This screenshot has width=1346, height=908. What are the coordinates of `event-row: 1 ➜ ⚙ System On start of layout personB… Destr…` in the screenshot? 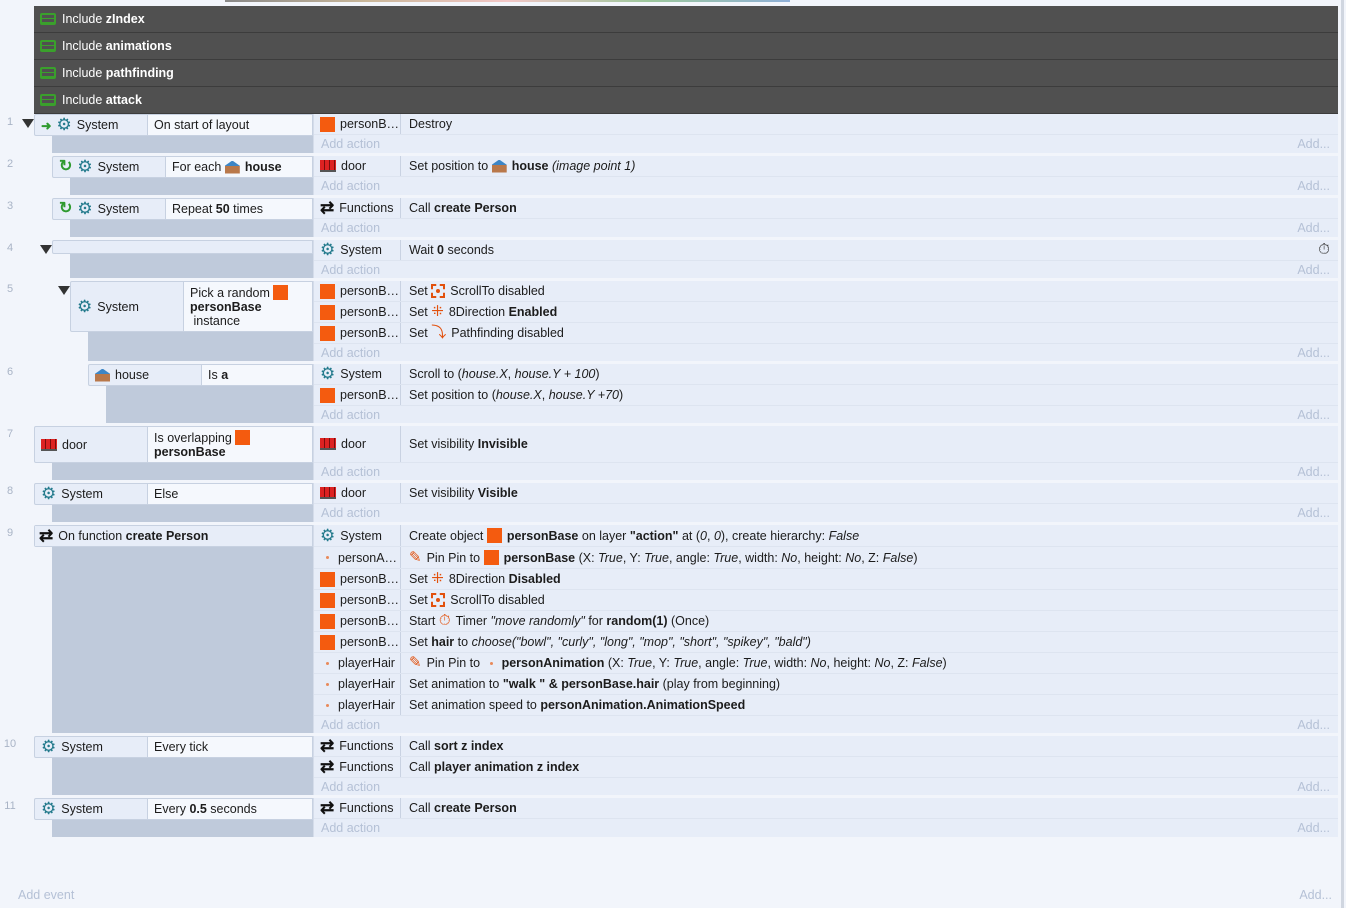 It's located at (669, 133).